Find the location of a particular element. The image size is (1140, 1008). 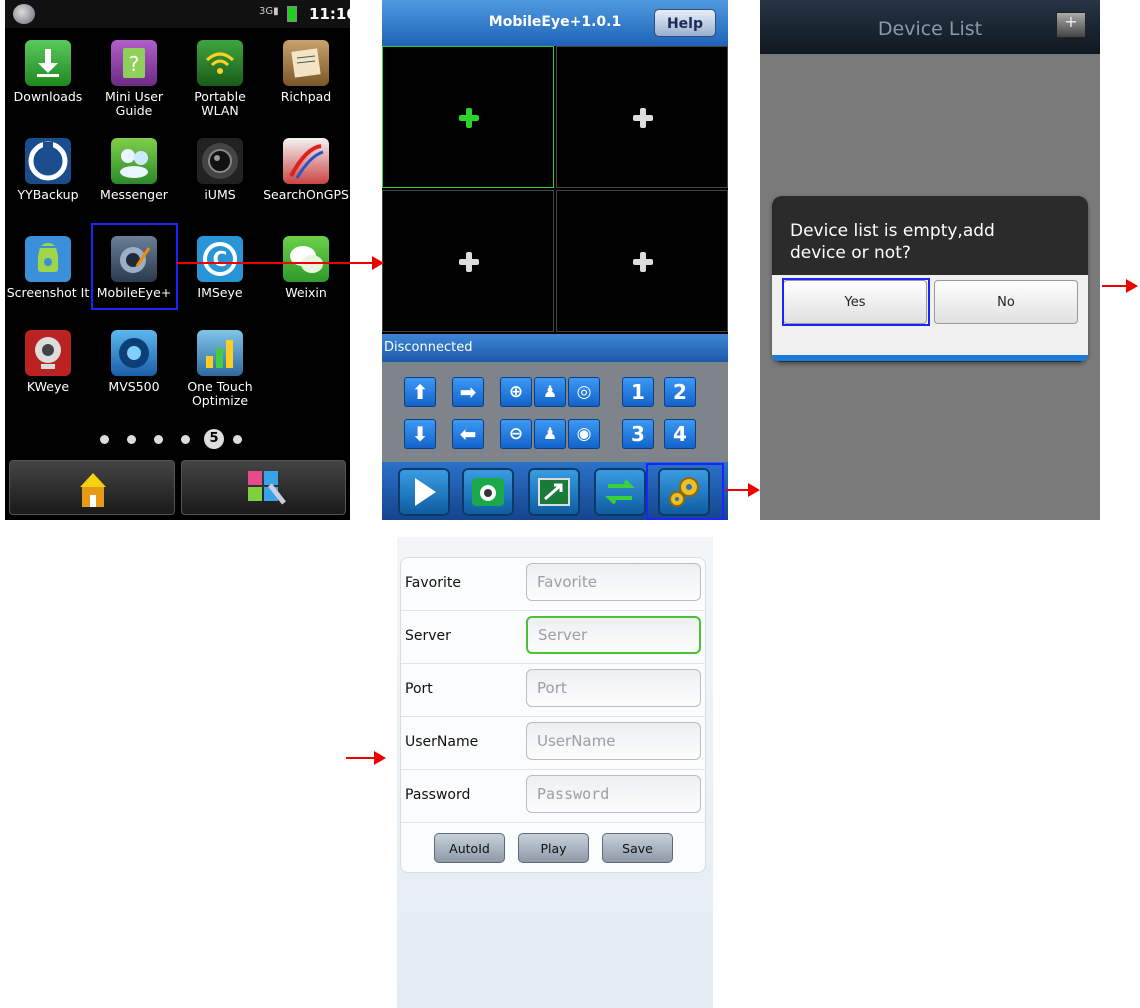

app-label: Downloads is located at coordinates (48, 96).